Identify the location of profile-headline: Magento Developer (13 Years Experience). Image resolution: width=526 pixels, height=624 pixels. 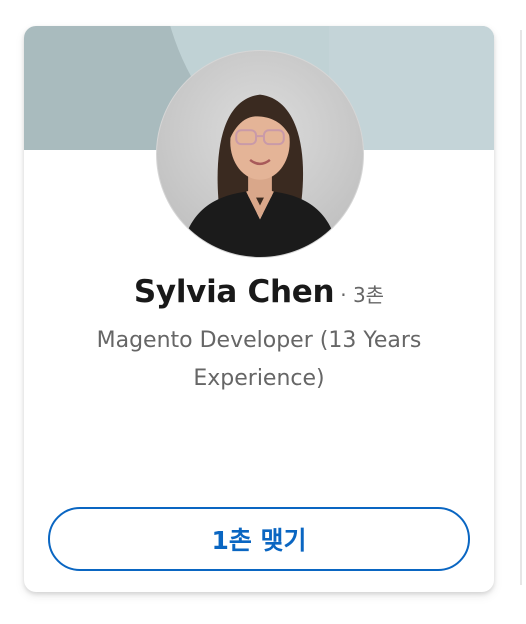
(259, 359).